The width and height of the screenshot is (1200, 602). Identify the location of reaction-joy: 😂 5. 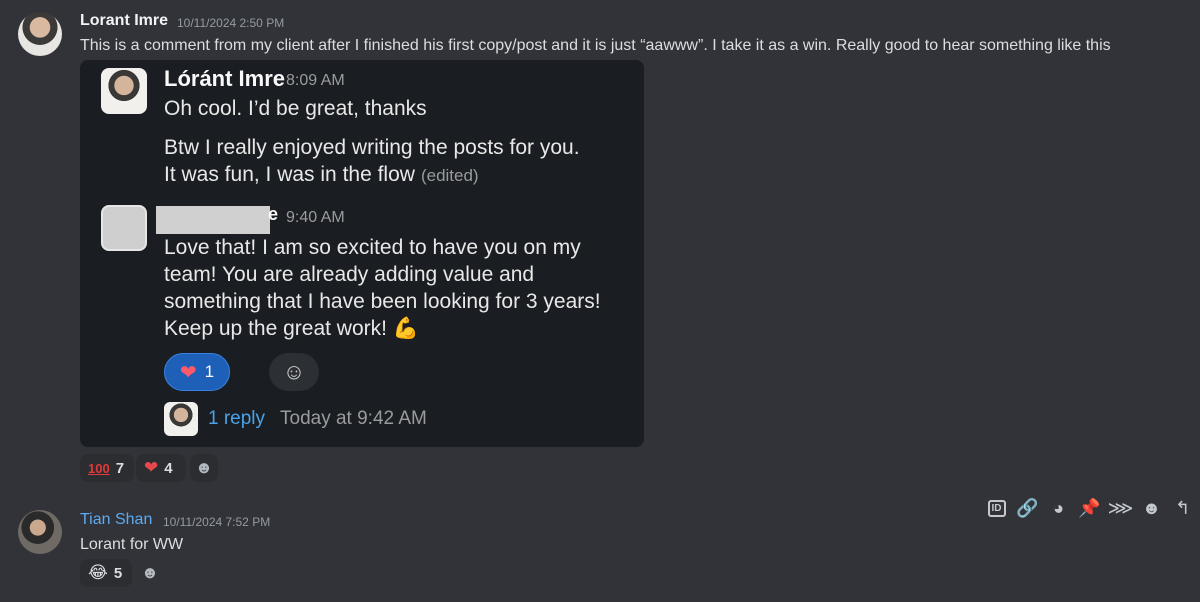
(106, 573).